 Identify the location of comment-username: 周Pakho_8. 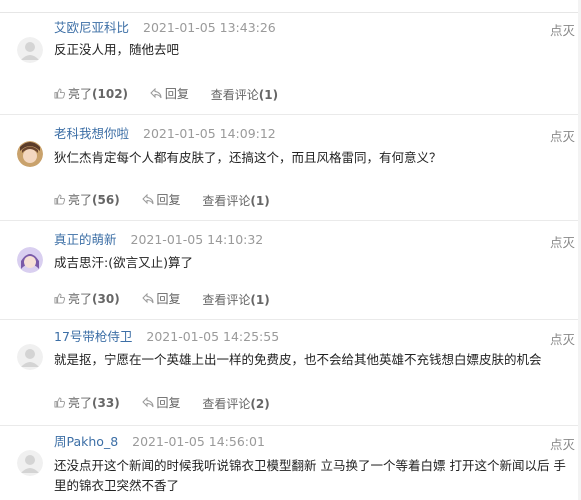
(86, 441).